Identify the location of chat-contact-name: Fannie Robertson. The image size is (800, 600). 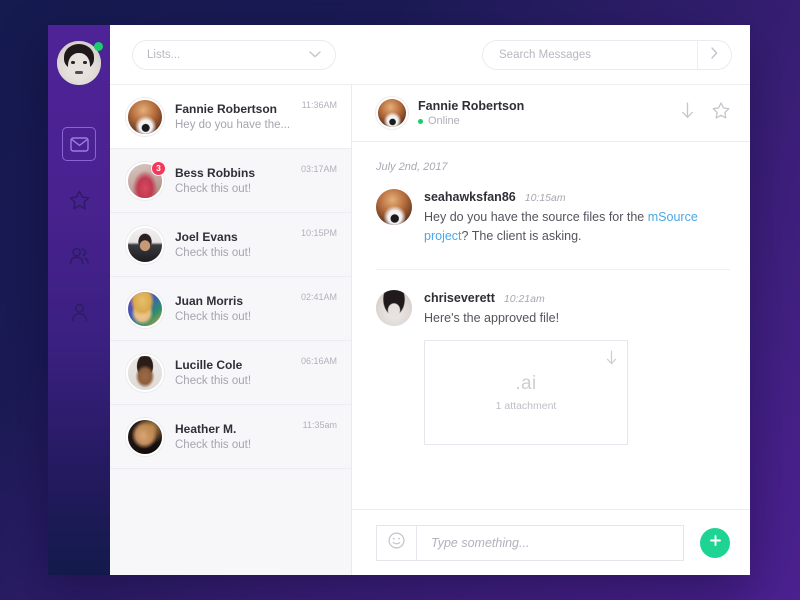
(471, 106).